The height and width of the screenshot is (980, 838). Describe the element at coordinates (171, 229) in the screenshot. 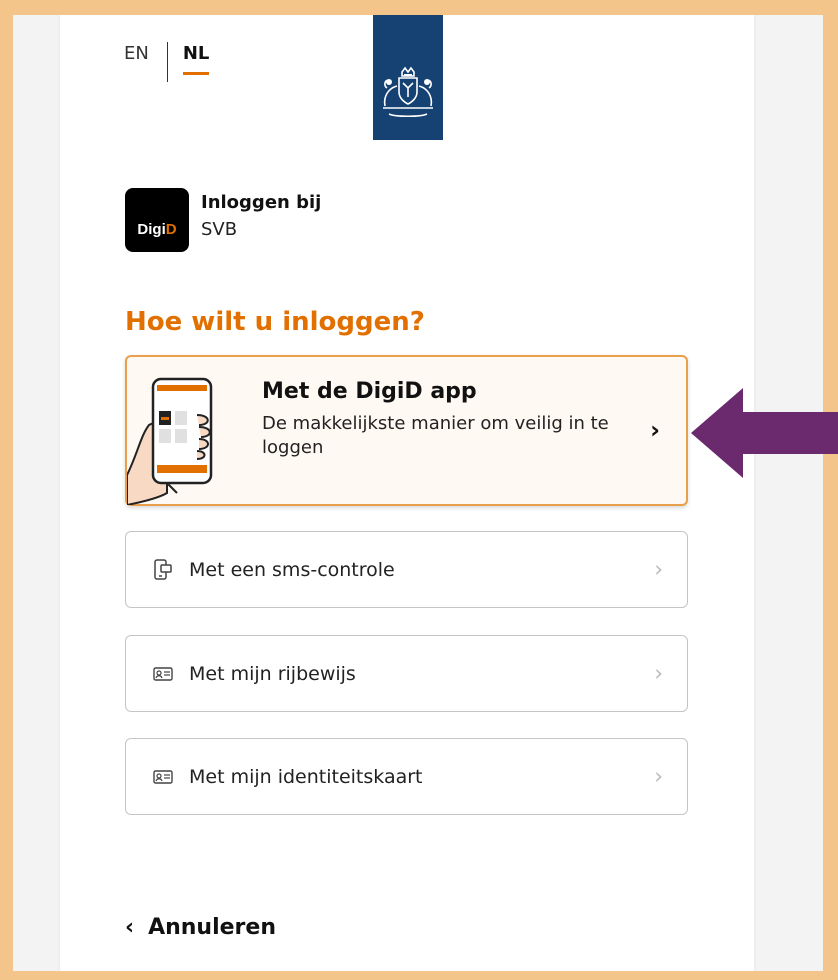

I see `digid-logo-accent: D` at that location.